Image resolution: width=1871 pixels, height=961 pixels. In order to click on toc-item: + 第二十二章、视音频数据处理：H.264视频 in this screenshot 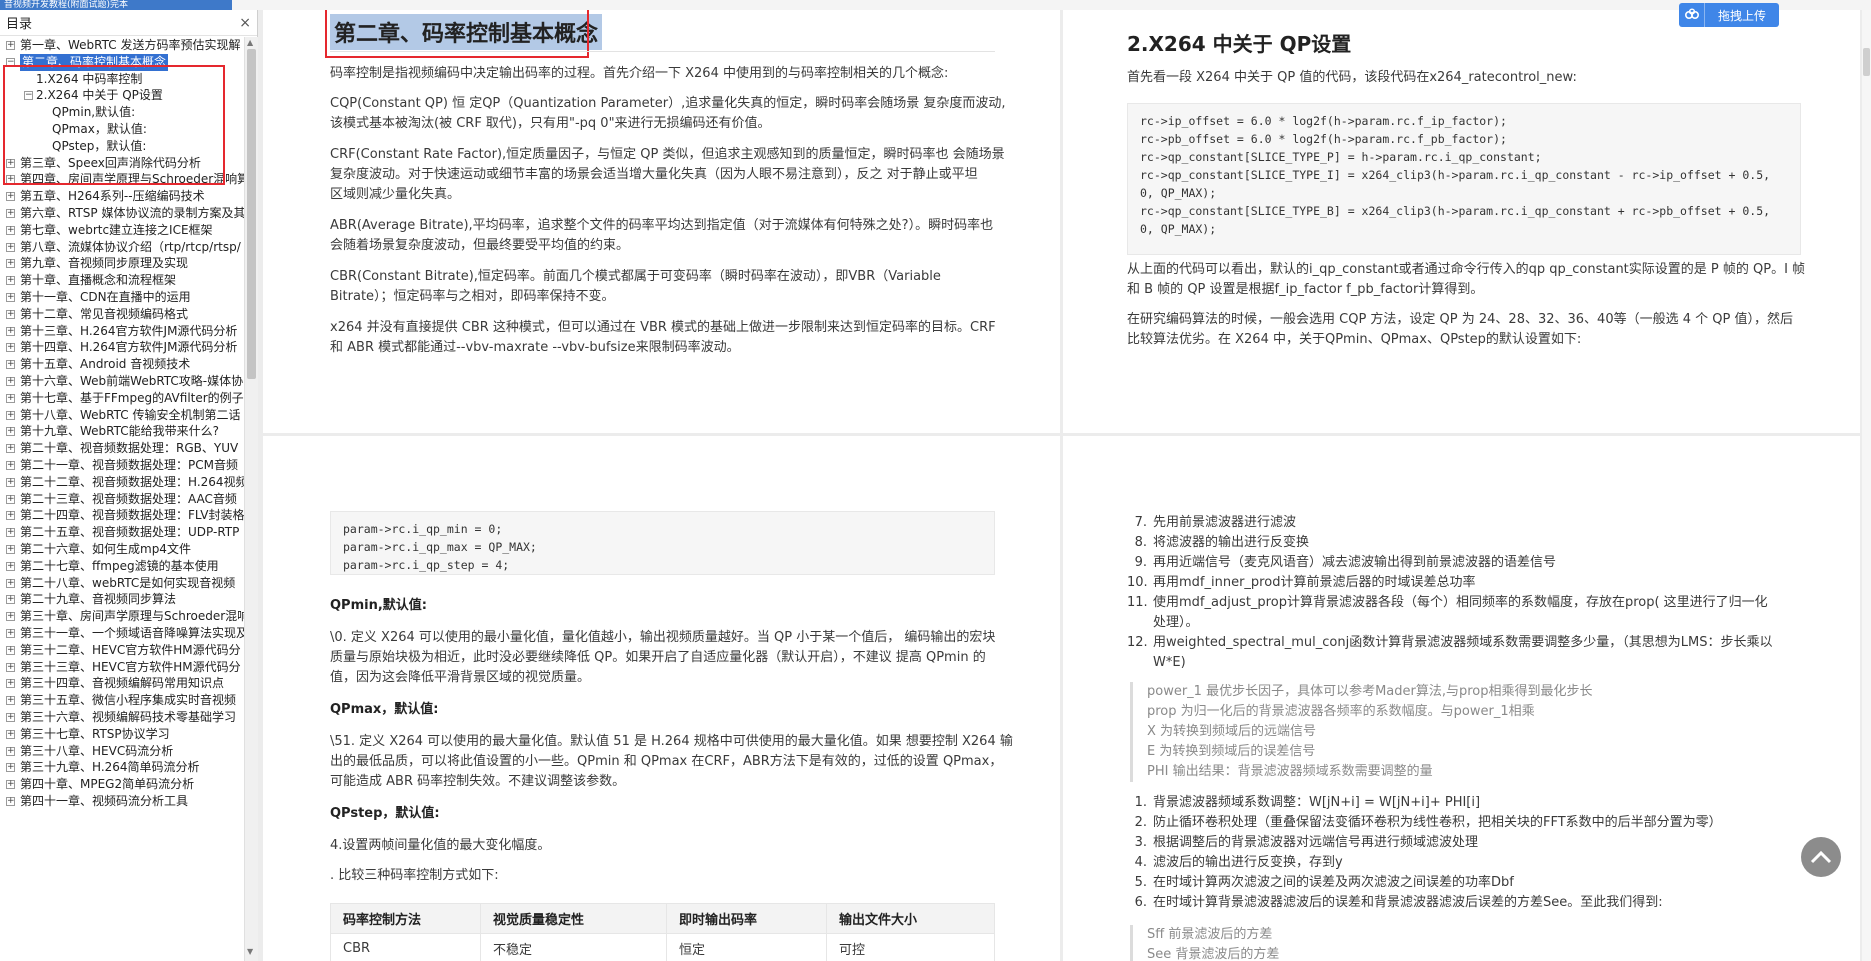, I will do `click(122, 482)`.